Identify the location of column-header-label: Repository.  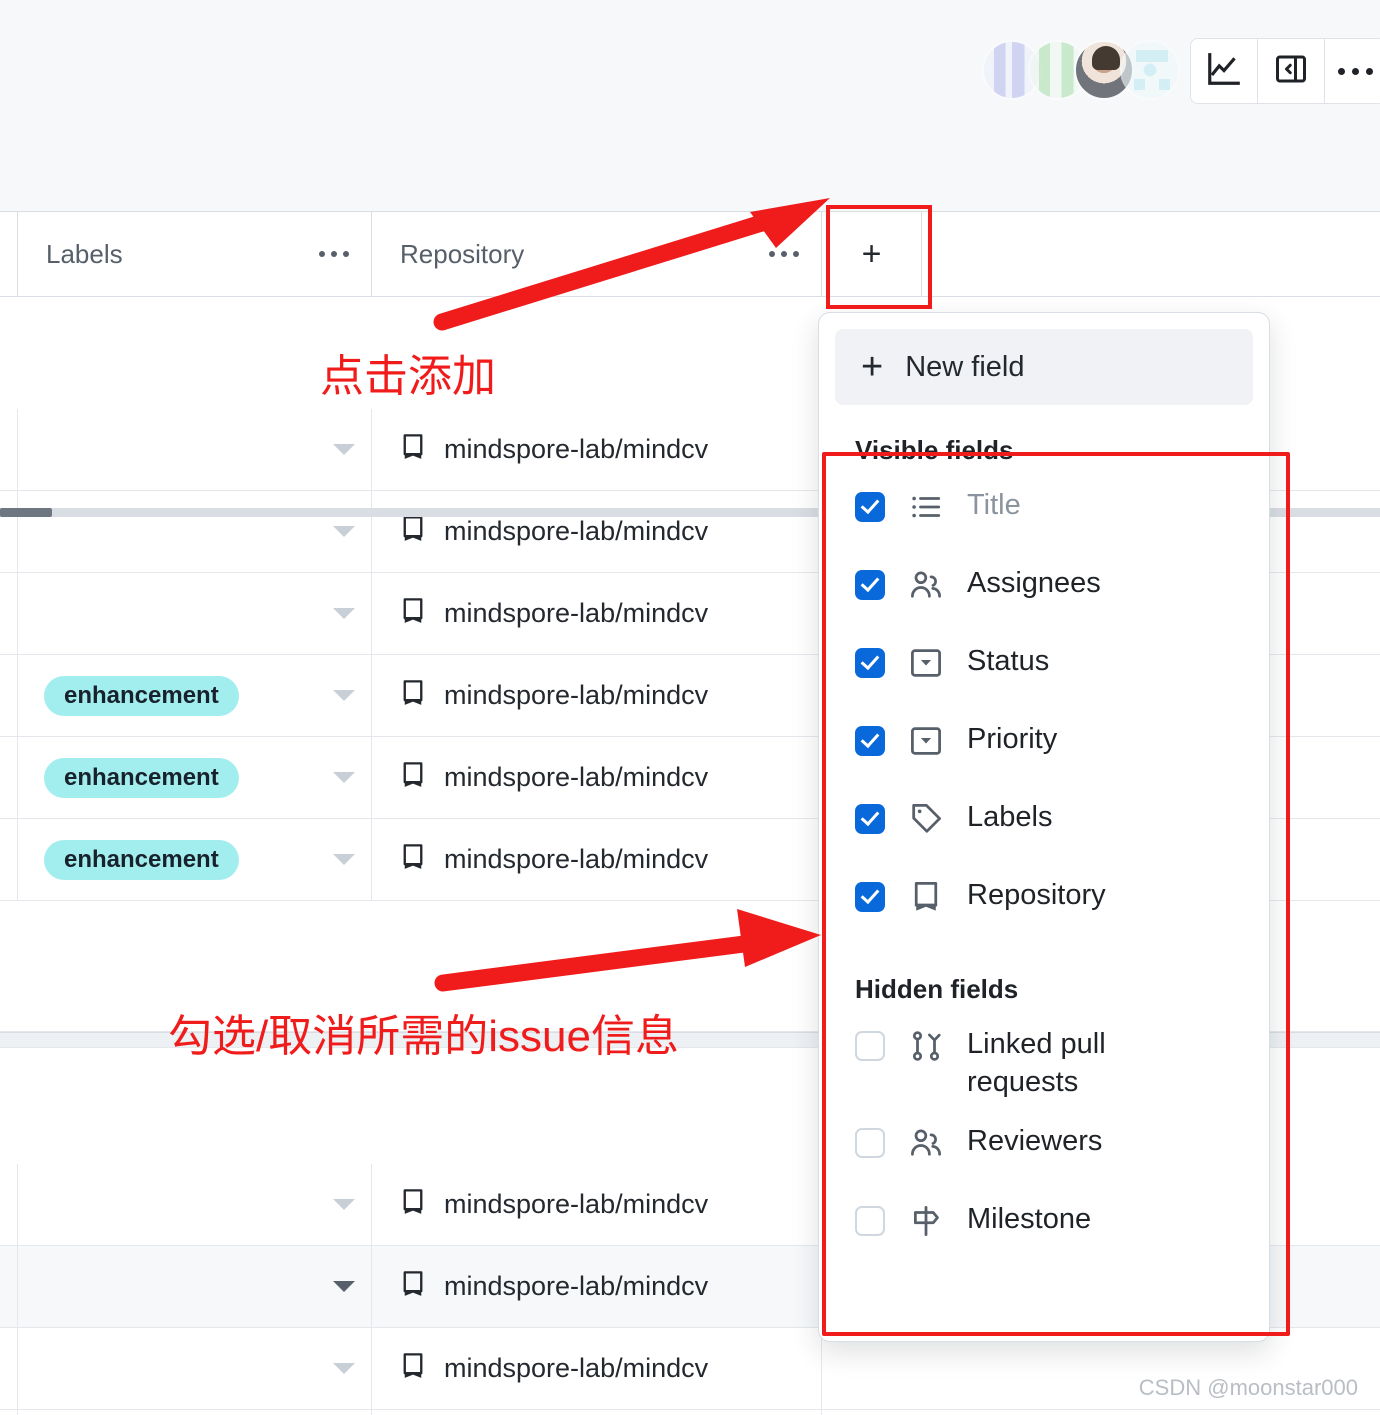
(462, 253).